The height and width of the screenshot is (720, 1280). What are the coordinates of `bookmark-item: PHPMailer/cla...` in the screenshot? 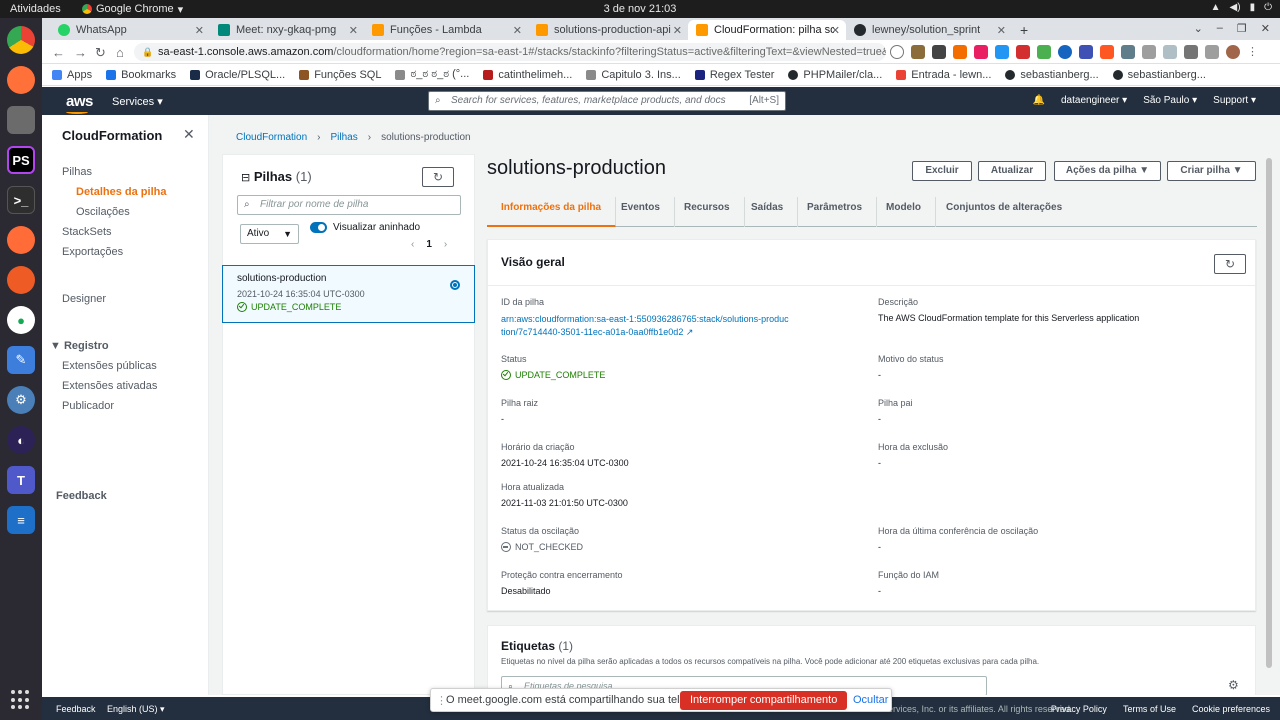 It's located at (835, 75).